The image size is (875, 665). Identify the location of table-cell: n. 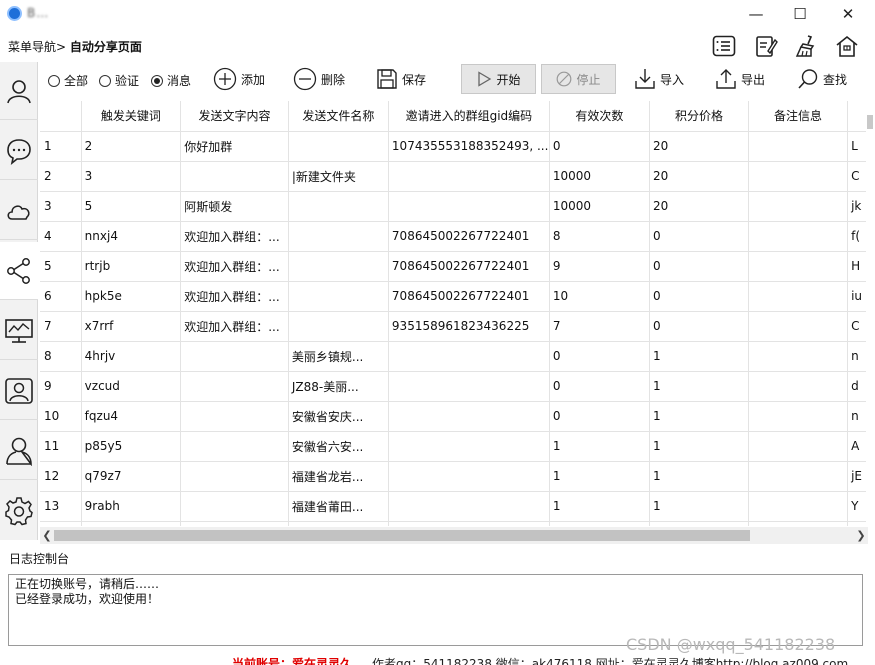
(857, 355).